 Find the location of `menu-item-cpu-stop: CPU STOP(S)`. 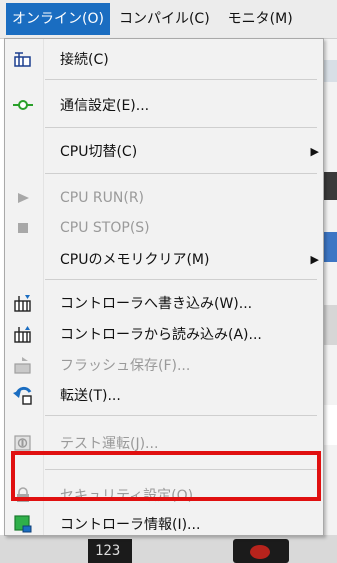

menu-item-cpu-stop: CPU STOP(S) is located at coordinates (165, 228).